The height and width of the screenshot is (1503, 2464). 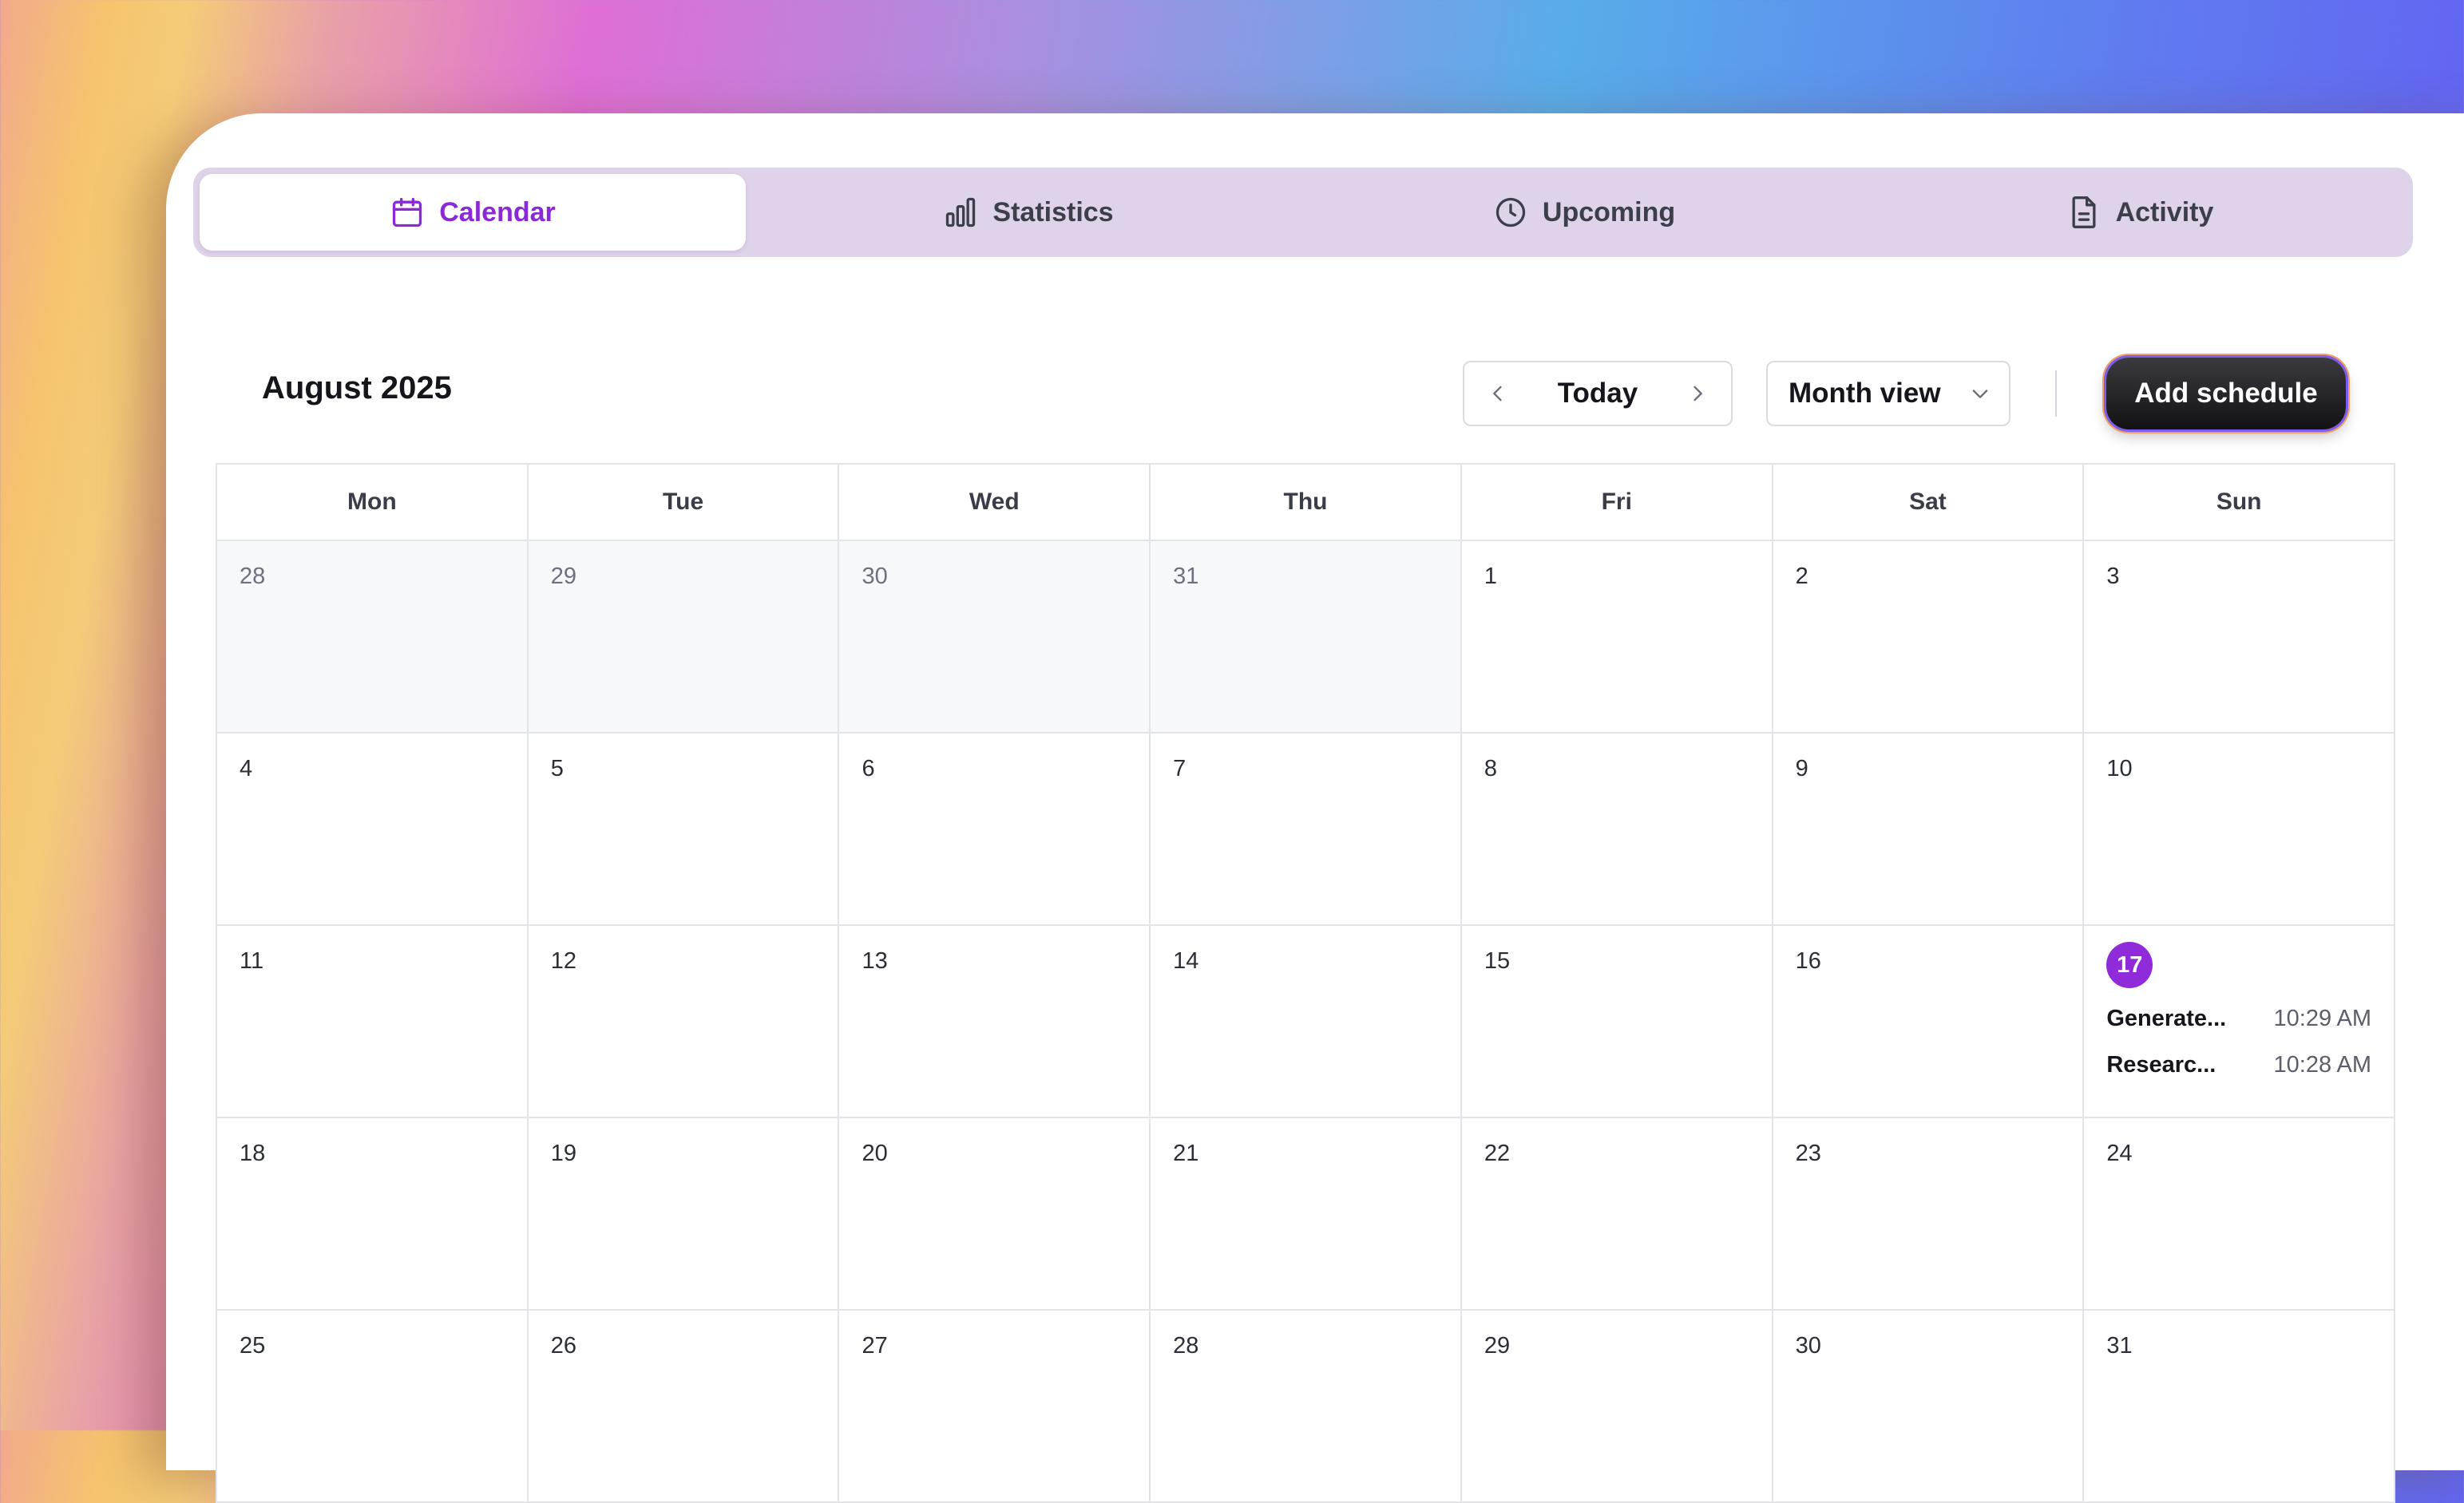 I want to click on tab-label: Calendar, so click(x=497, y=211).